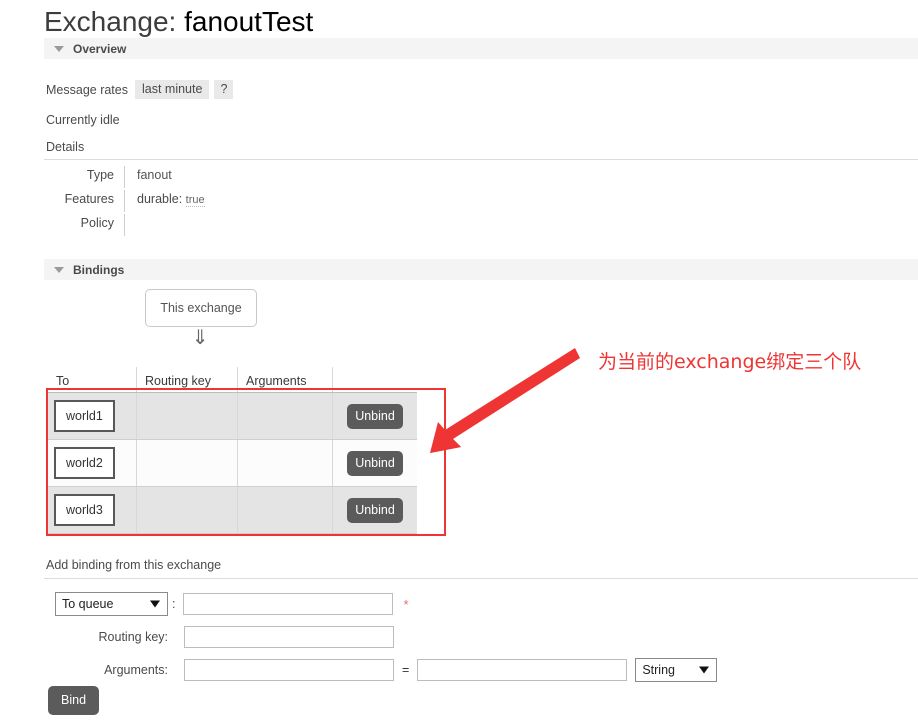 The width and height of the screenshot is (918, 728). What do you see at coordinates (406, 670) in the screenshot?
I see `equals-sign: =` at bounding box center [406, 670].